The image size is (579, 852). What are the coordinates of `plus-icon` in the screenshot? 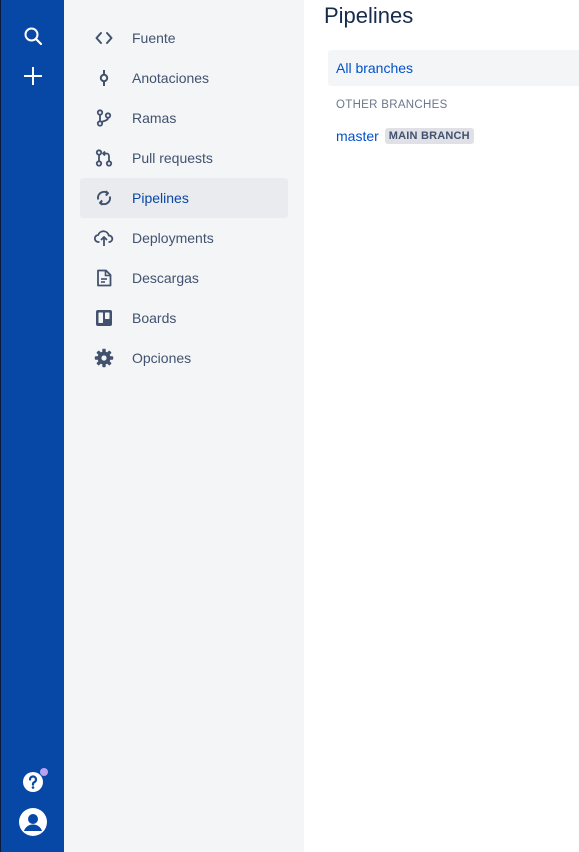 It's located at (33, 76).